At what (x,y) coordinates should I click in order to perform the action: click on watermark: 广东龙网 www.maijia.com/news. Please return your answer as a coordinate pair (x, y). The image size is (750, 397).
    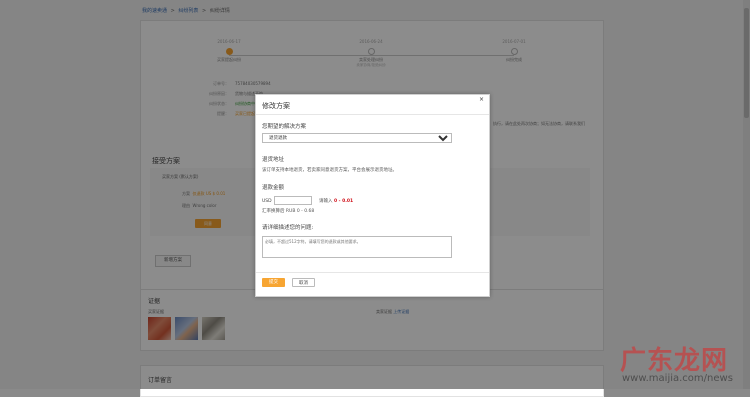
    Looking at the image, I should click on (680, 364).